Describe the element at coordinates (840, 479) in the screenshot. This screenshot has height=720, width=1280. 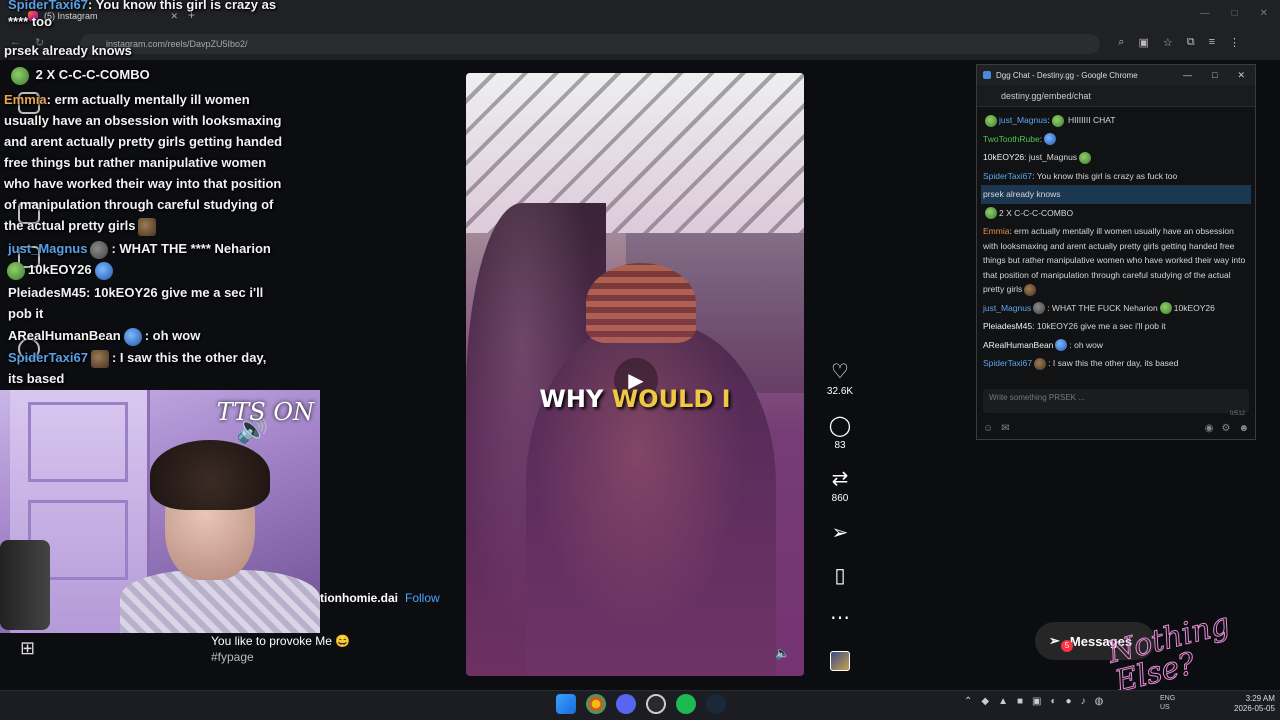
I see `repost-icon: ⇄` at that location.